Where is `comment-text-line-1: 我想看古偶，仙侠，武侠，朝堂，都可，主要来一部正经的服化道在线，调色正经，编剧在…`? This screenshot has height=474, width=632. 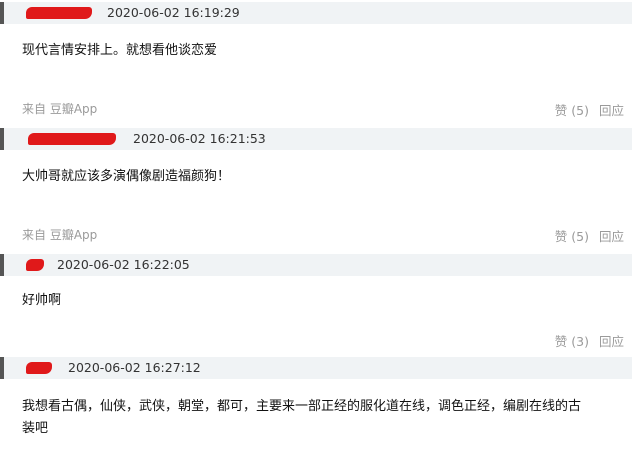
comment-text-line-1: 我想看古偶，仙侠，武侠，朝堂，都可，主要来一部正经的服化道在线，调色正经，编剧在… is located at coordinates (302, 406).